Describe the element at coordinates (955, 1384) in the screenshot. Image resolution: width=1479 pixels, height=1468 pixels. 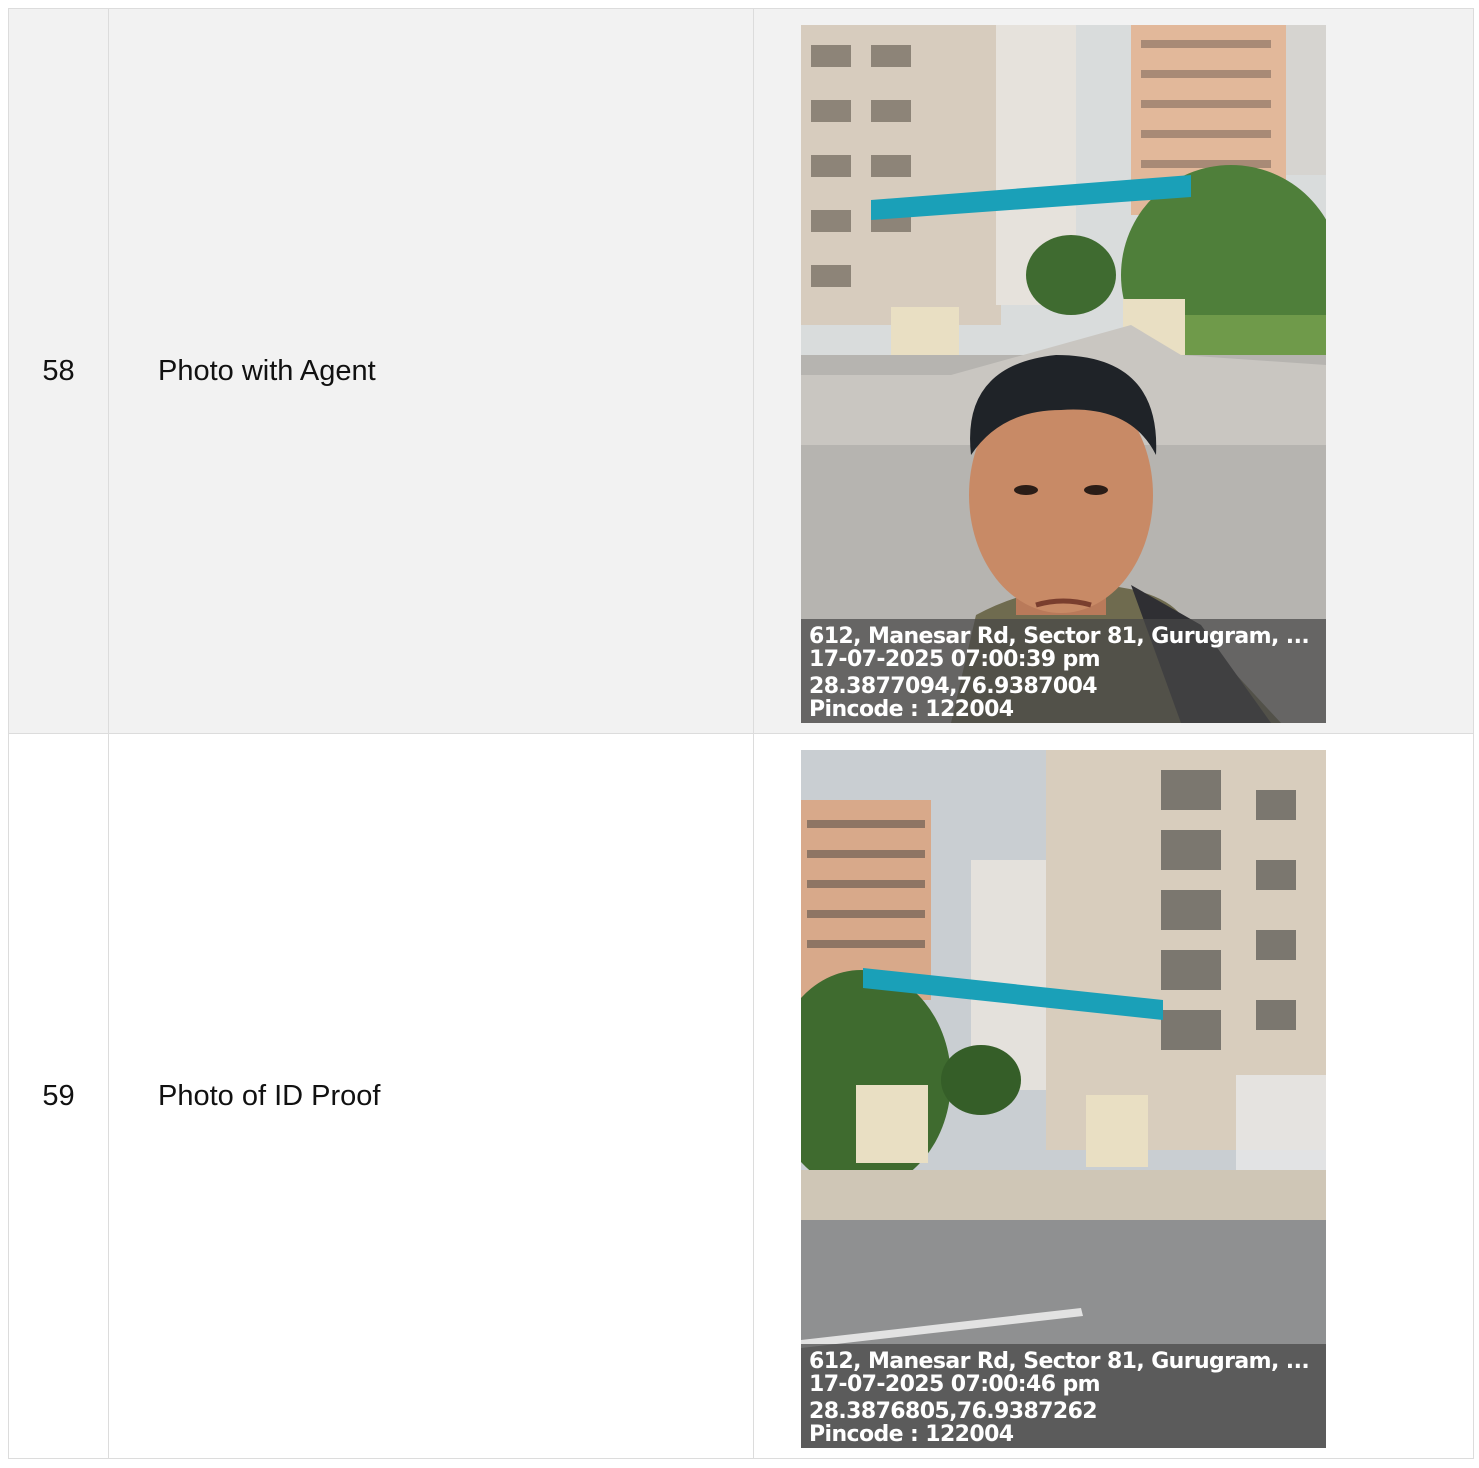
I see `stamp-datetime: 17-07-2025 07:00:46 pm` at that location.